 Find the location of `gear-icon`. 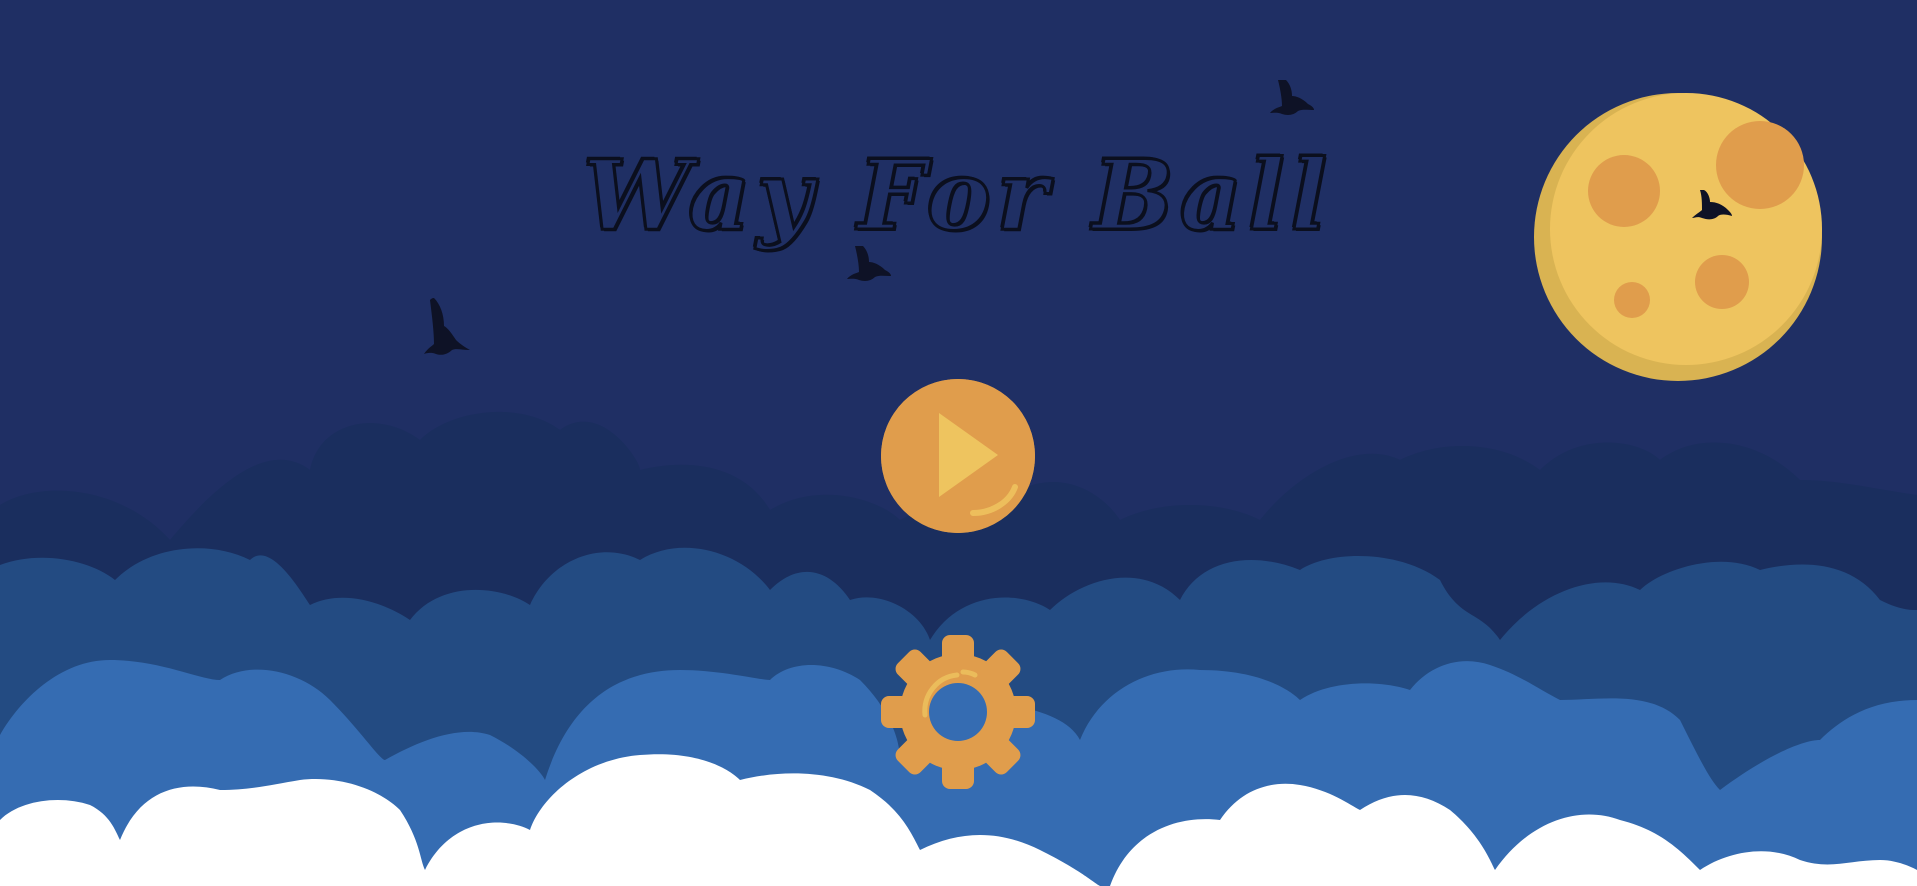

gear-icon is located at coordinates (958, 712).